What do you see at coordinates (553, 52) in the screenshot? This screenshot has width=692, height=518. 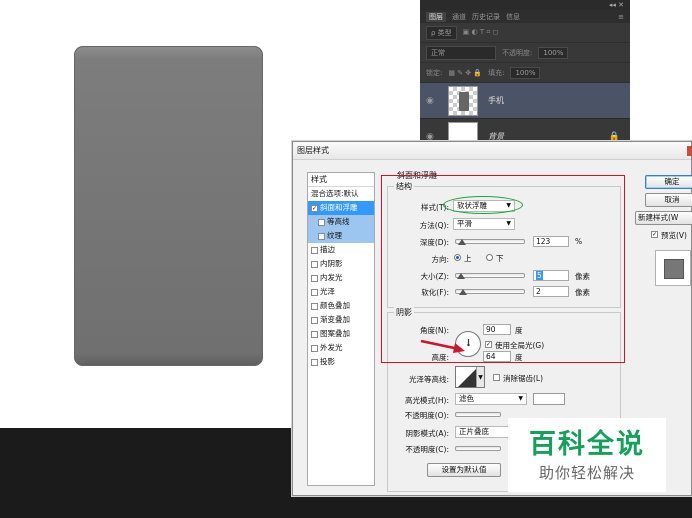 I see `opacity-value: 100%` at bounding box center [553, 52].